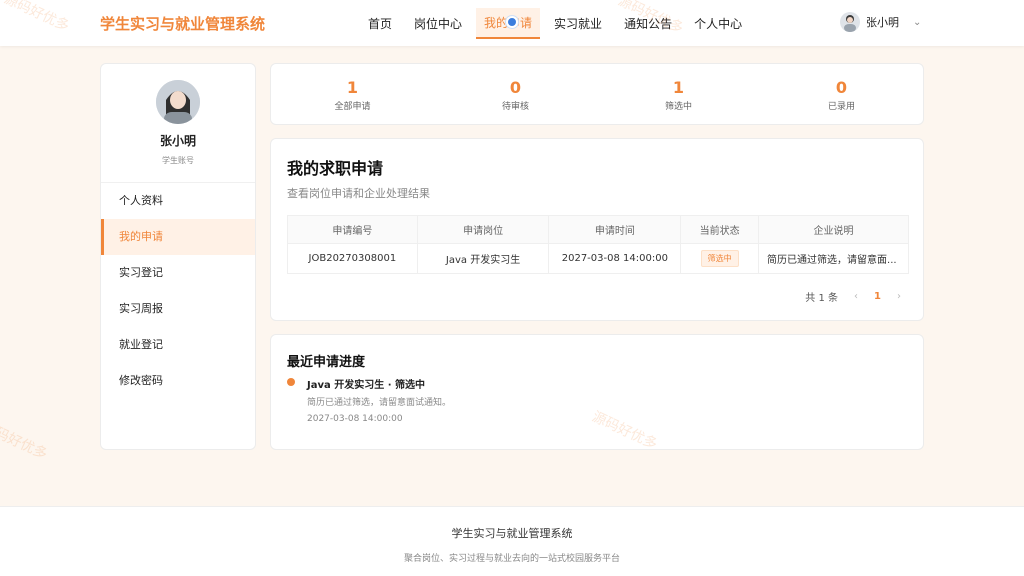 The height and width of the screenshot is (576, 1024). Describe the element at coordinates (917, 22) in the screenshot. I see `chevron-down-icon: ⌄` at that location.